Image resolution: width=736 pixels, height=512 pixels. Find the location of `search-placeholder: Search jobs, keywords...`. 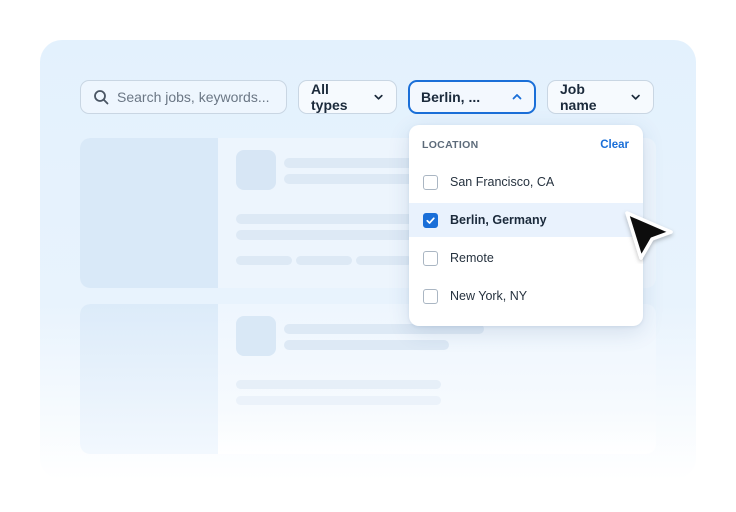

search-placeholder: Search jobs, keywords... is located at coordinates (193, 97).